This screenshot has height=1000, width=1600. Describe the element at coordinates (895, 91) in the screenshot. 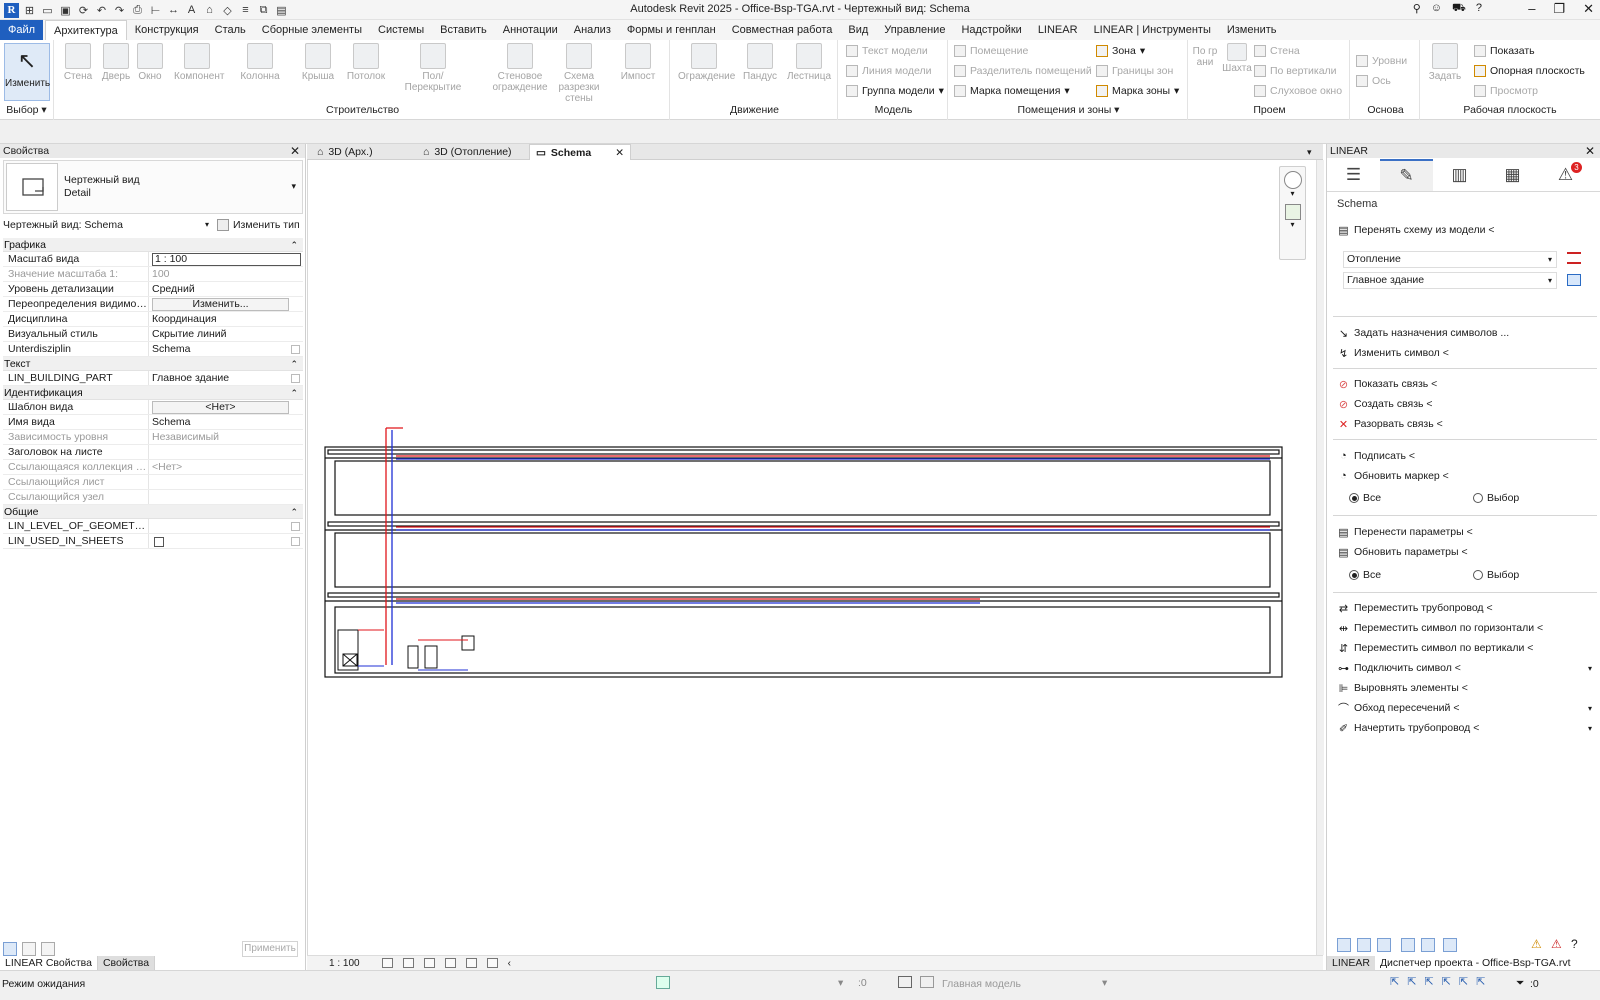

I see `model-group-tool: Группа модели ▾` at that location.